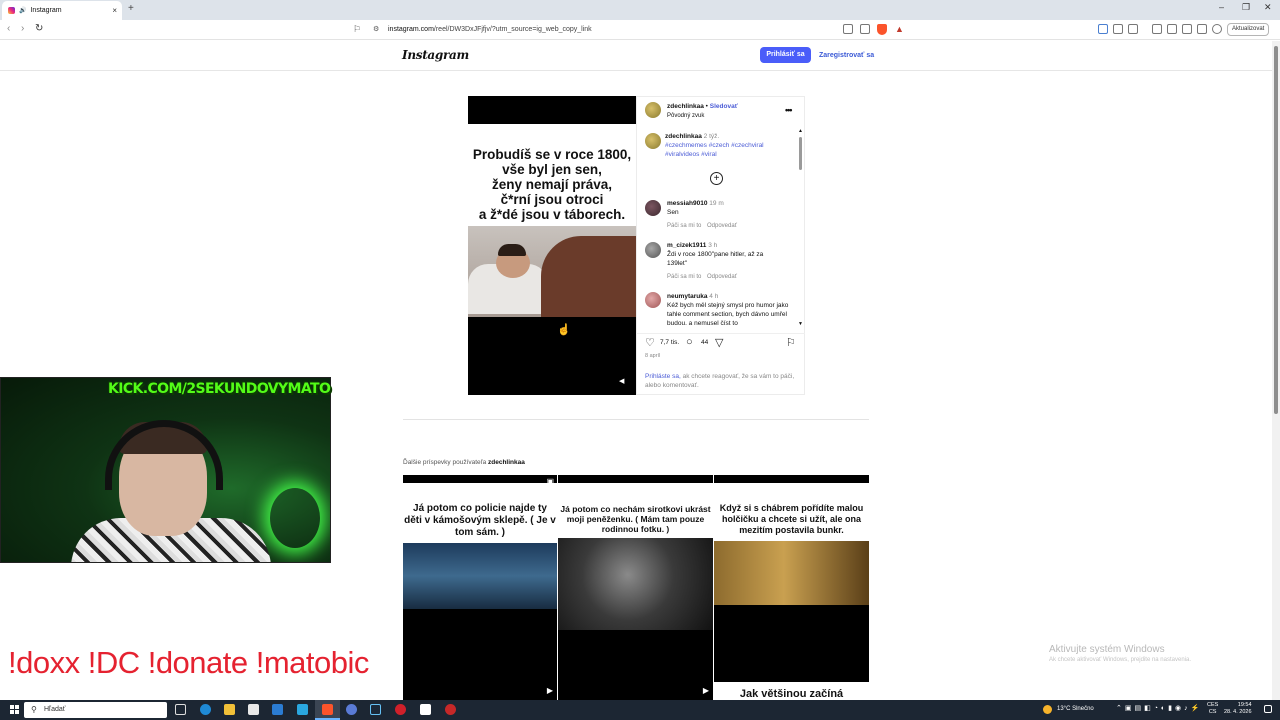 This screenshot has width=1280, height=720. What do you see at coordinates (1248, 29) in the screenshot?
I see `update-button: Aktualizovat` at bounding box center [1248, 29].